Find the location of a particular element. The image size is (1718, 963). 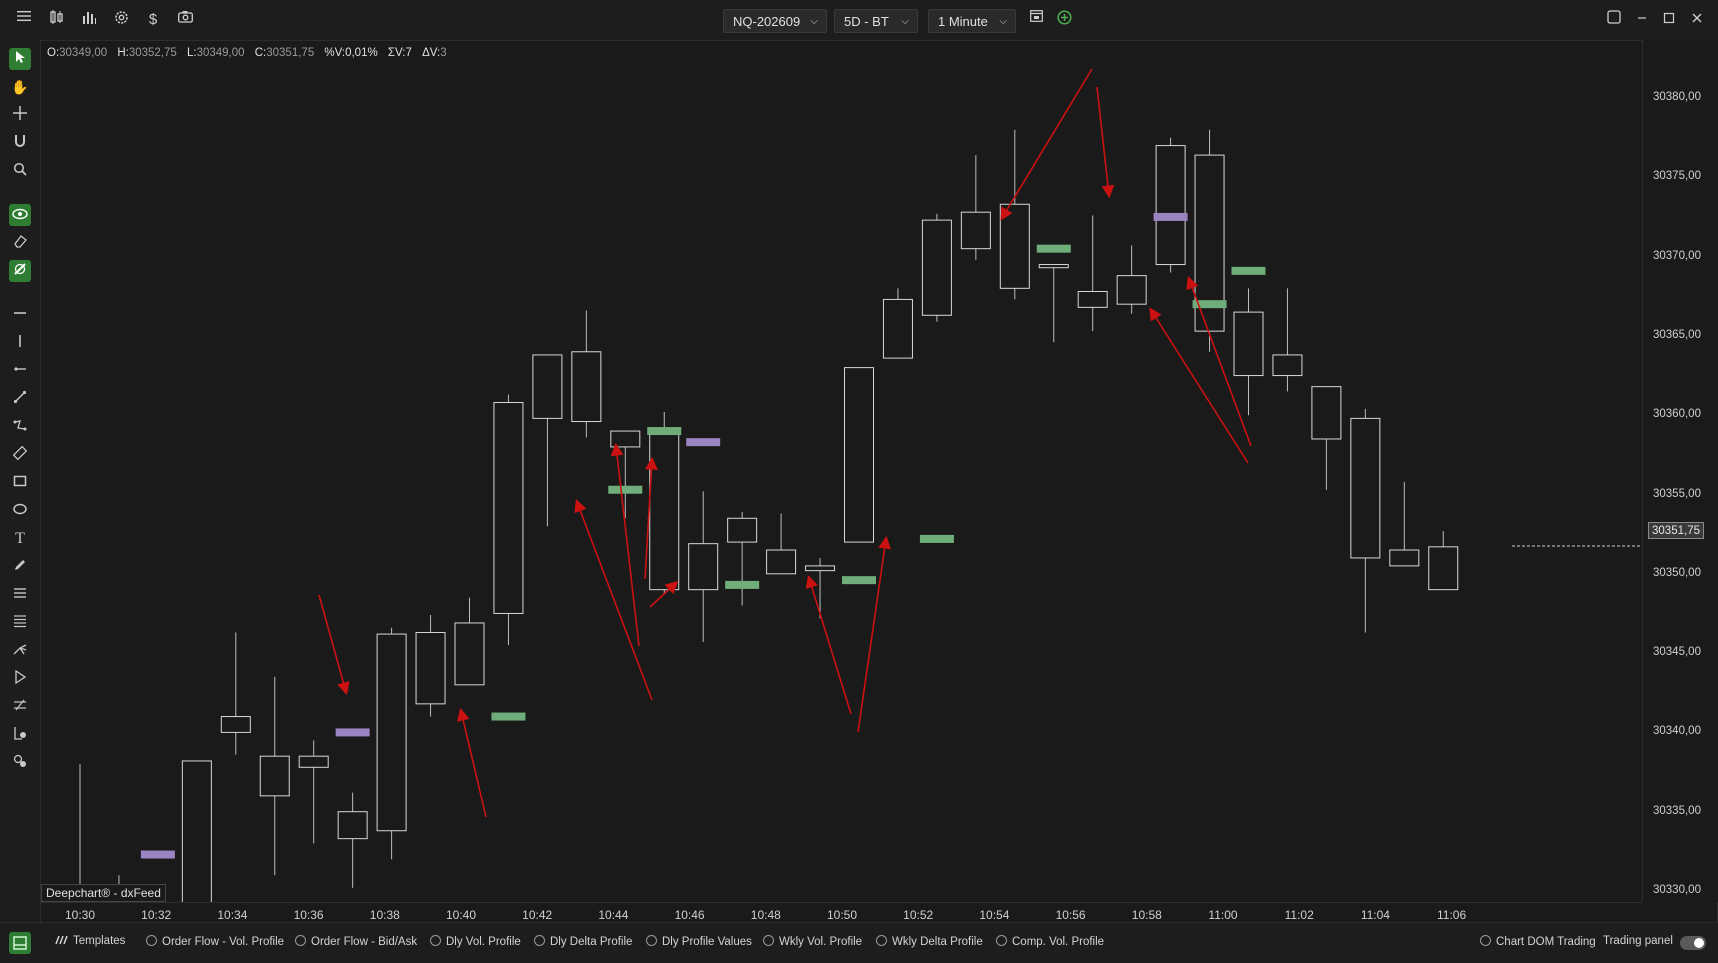

zoom-icon is located at coordinates (20, 171).